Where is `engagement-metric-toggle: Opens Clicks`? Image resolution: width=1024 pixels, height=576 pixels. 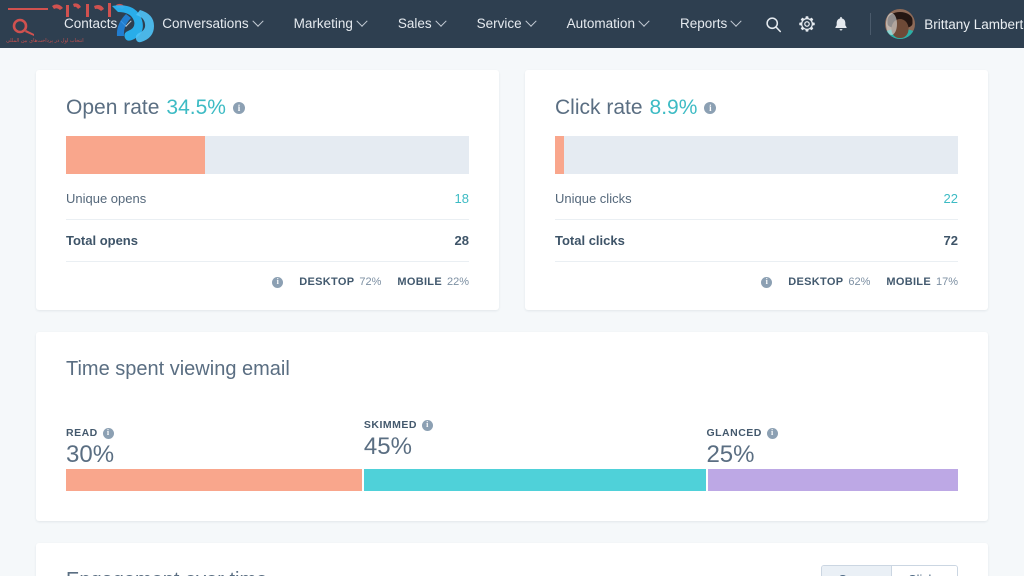 engagement-metric-toggle: Opens Clicks is located at coordinates (889, 570).